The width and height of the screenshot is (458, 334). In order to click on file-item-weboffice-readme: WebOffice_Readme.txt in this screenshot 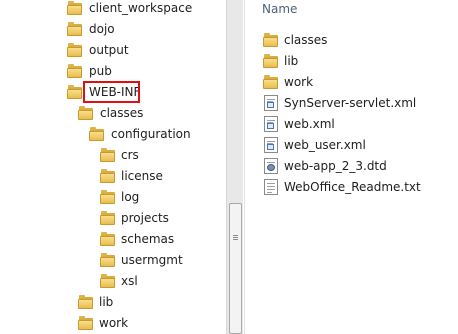, I will do `click(342, 187)`.